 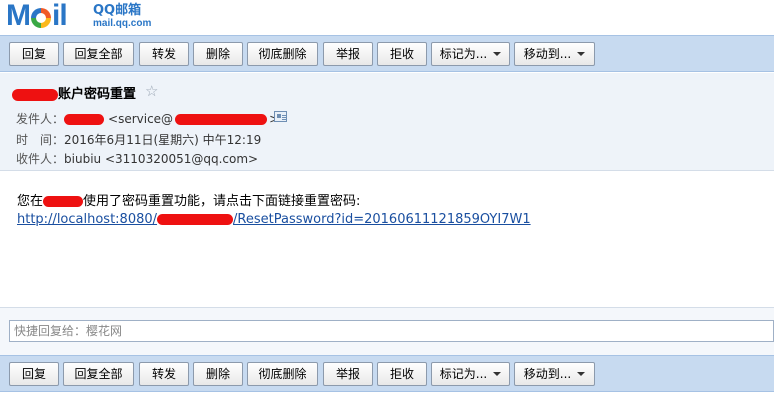 I want to click on to-label: 收件人：, so click(x=40, y=159).